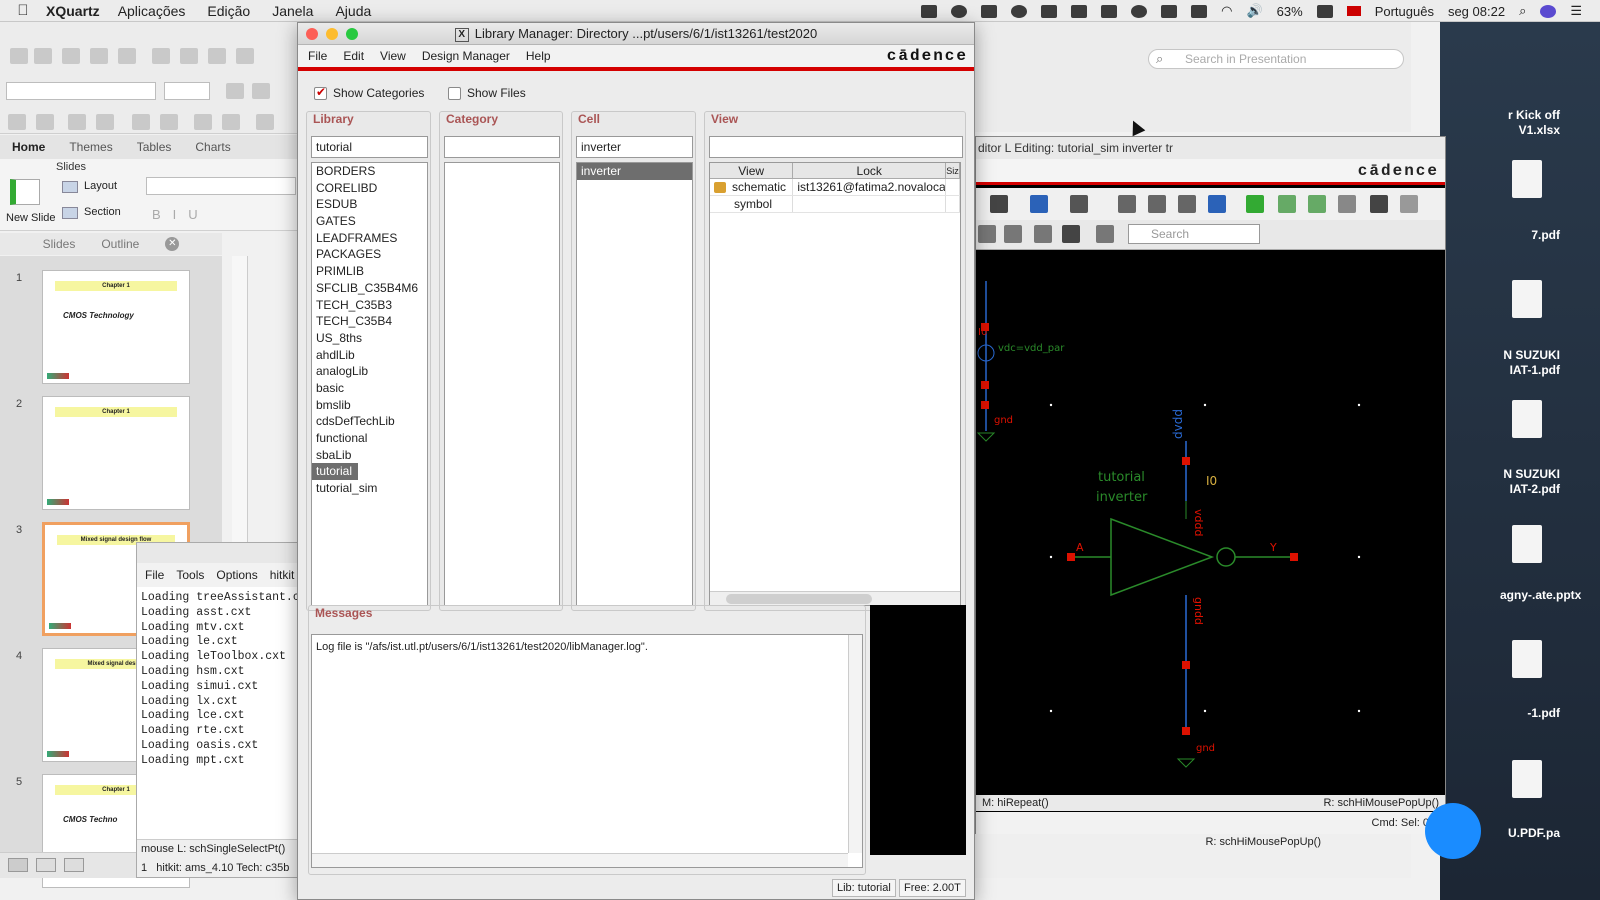  Describe the element at coordinates (369, 371) in the screenshot. I see `library-list-item: analogLib` at that location.